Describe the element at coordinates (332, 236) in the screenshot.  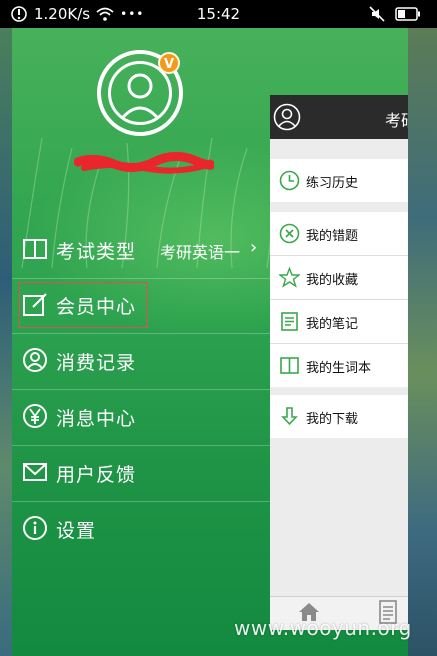
I see `row-label: 我的错题` at that location.